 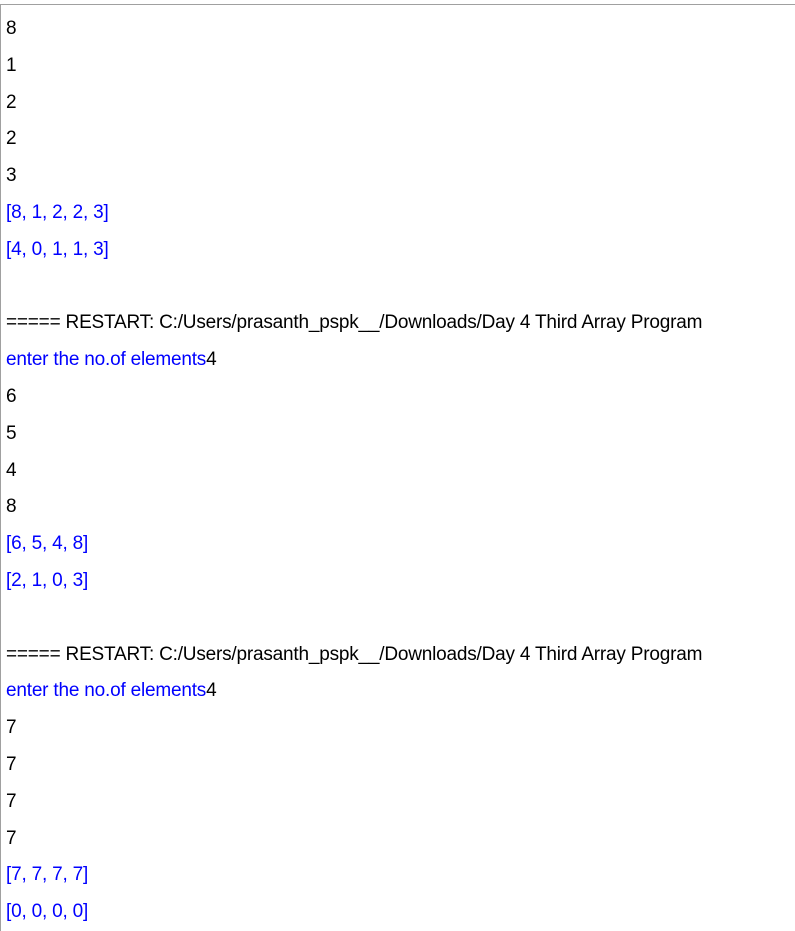 I want to click on shell-input-line: 5, so click(x=11, y=433).